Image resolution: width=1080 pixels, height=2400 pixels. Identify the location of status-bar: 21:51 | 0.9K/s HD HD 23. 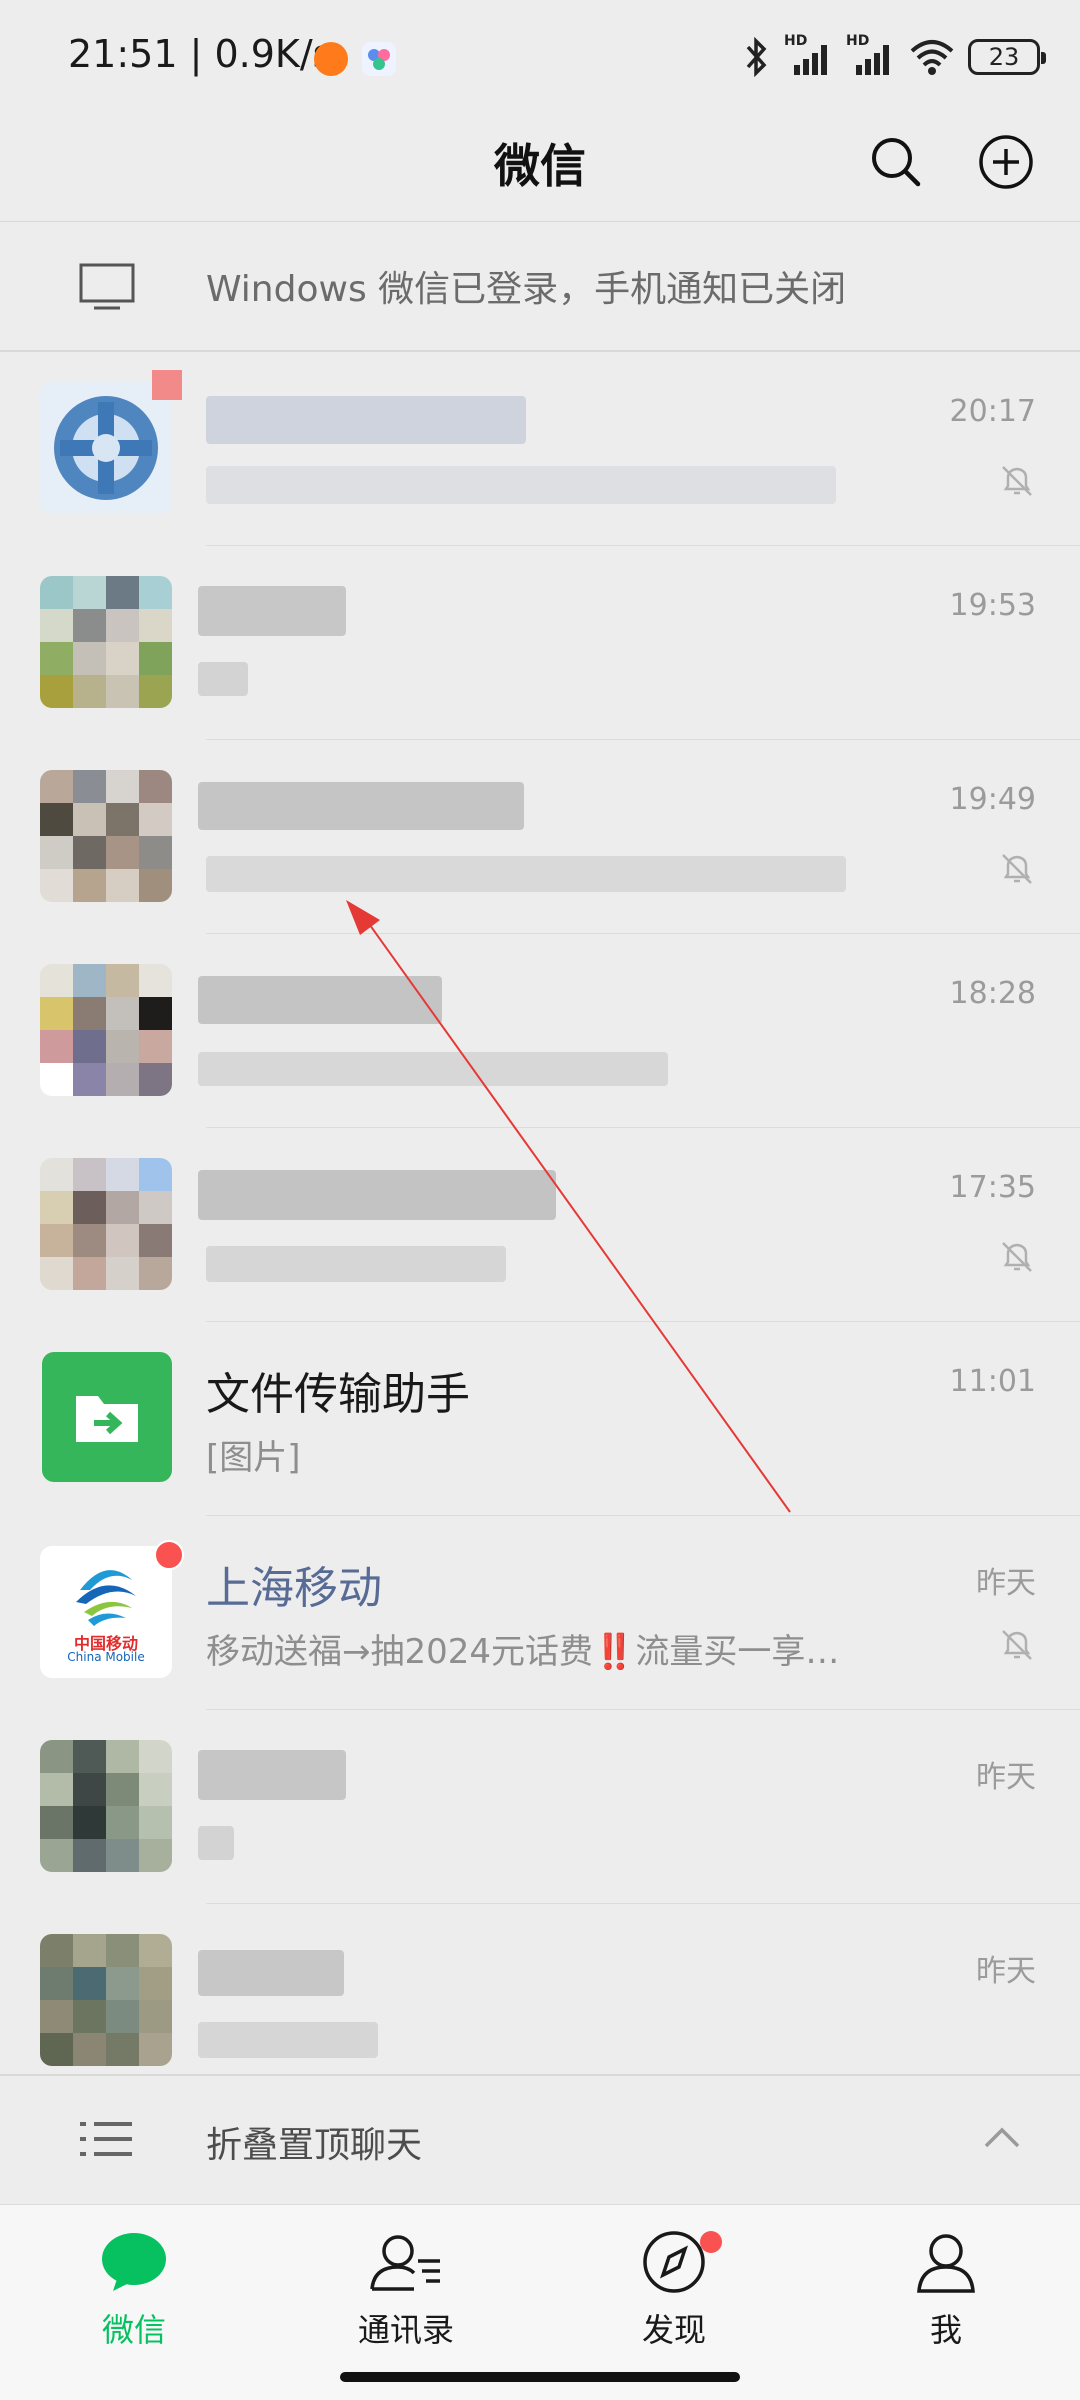
(540, 55).